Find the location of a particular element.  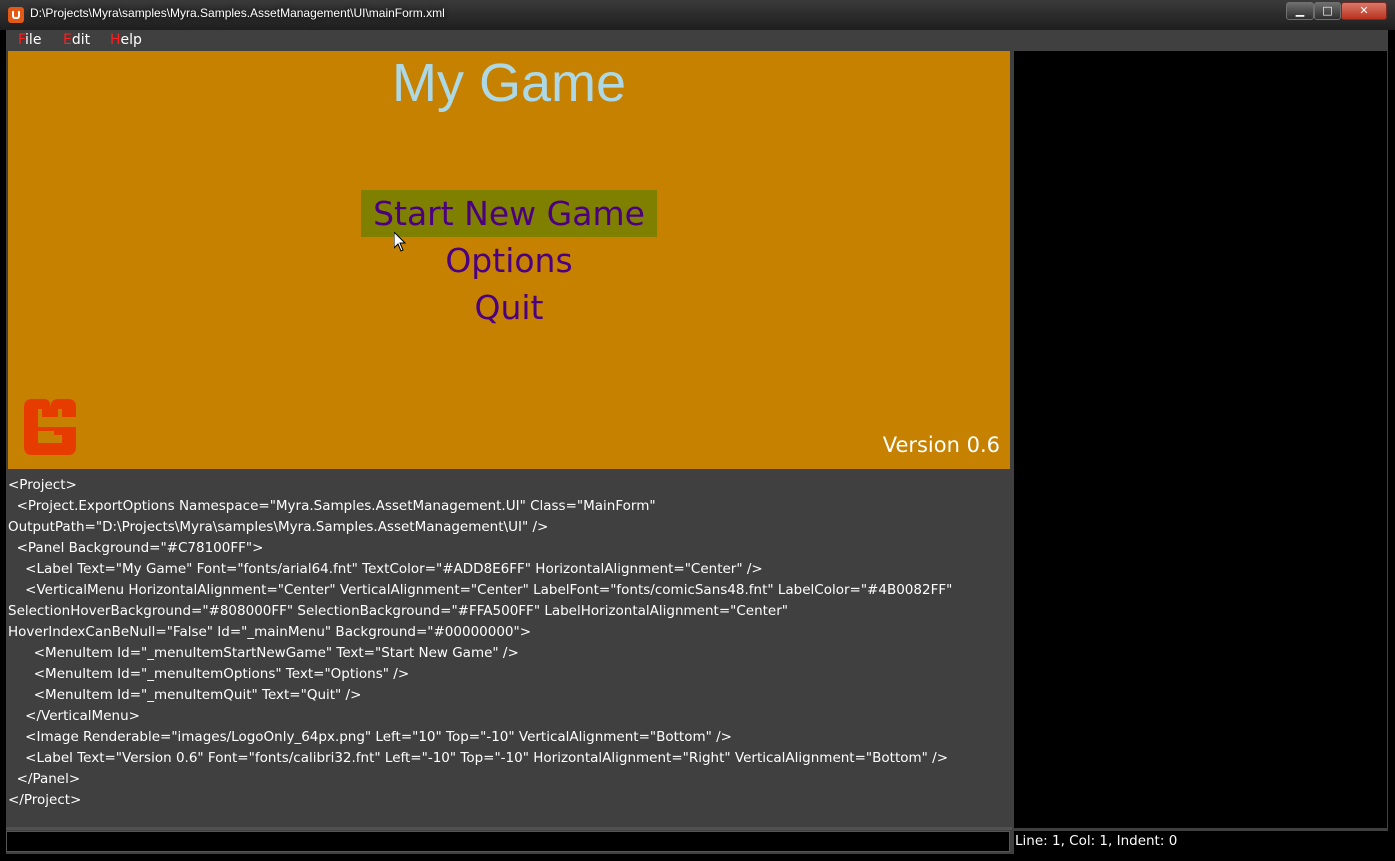

menu-file: File is located at coordinates (29, 40).